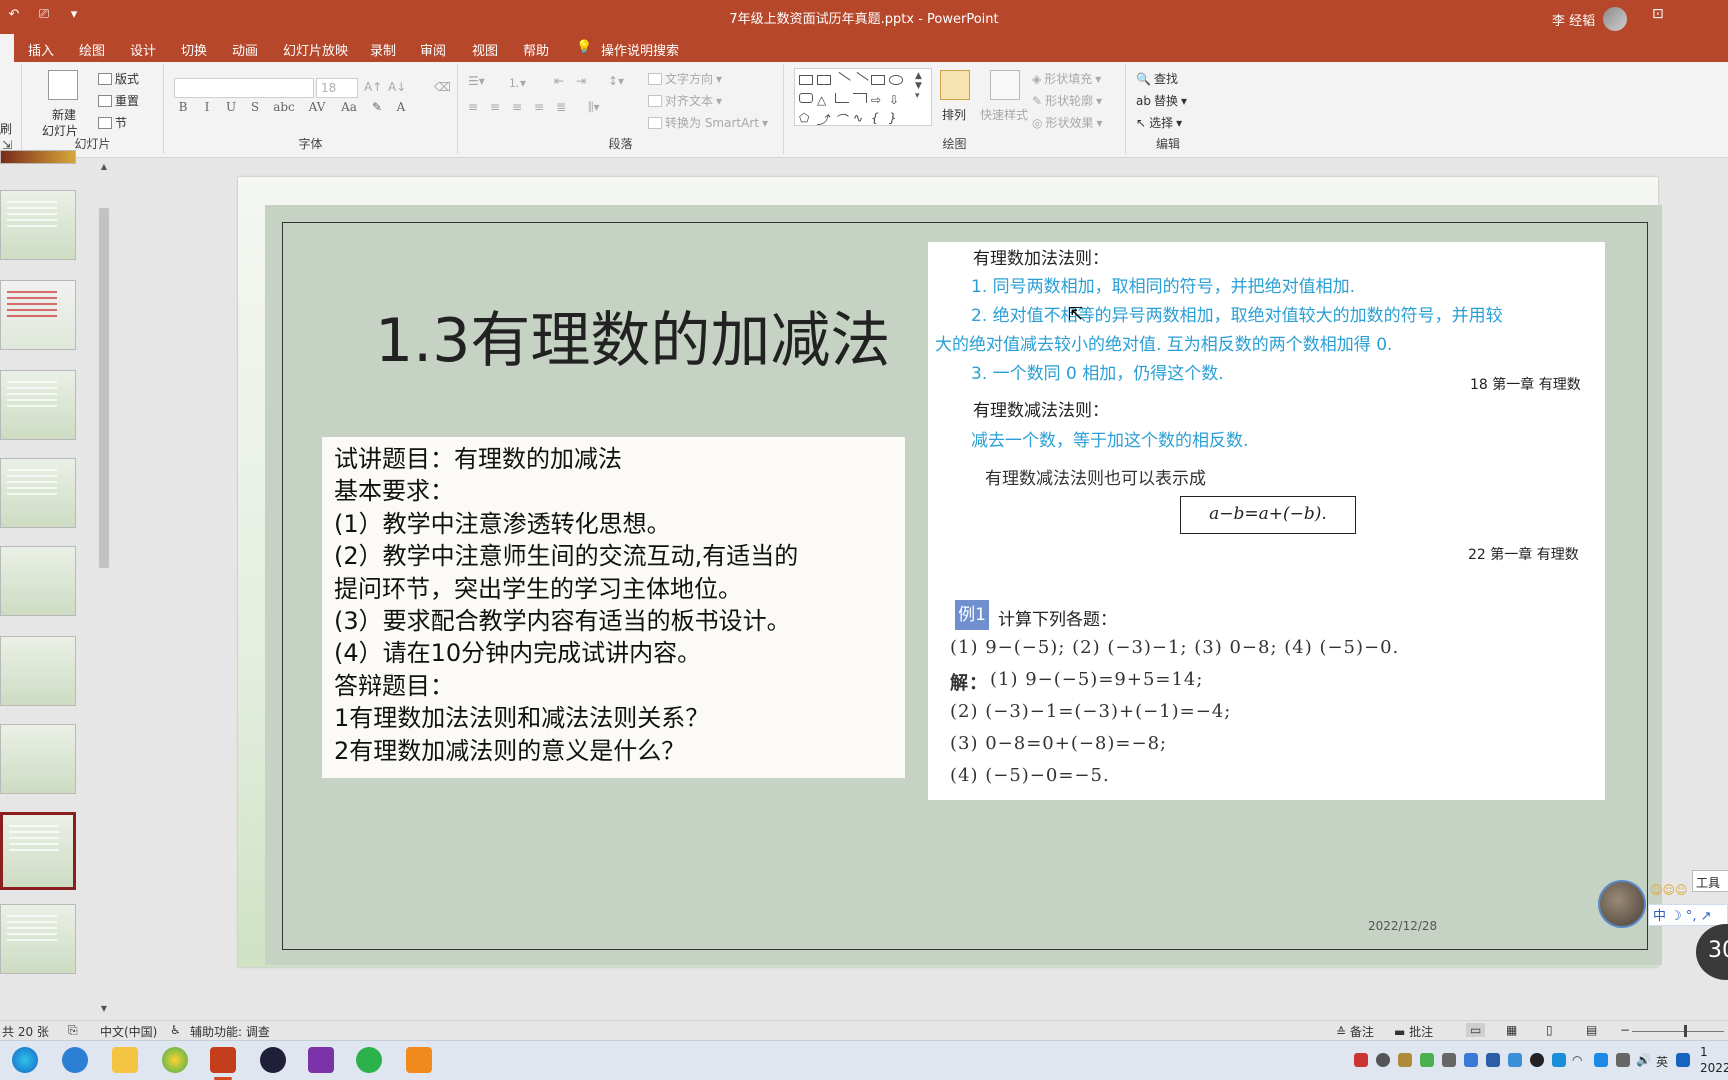  I want to click on shape-arrow-icon, so click(860, 80).